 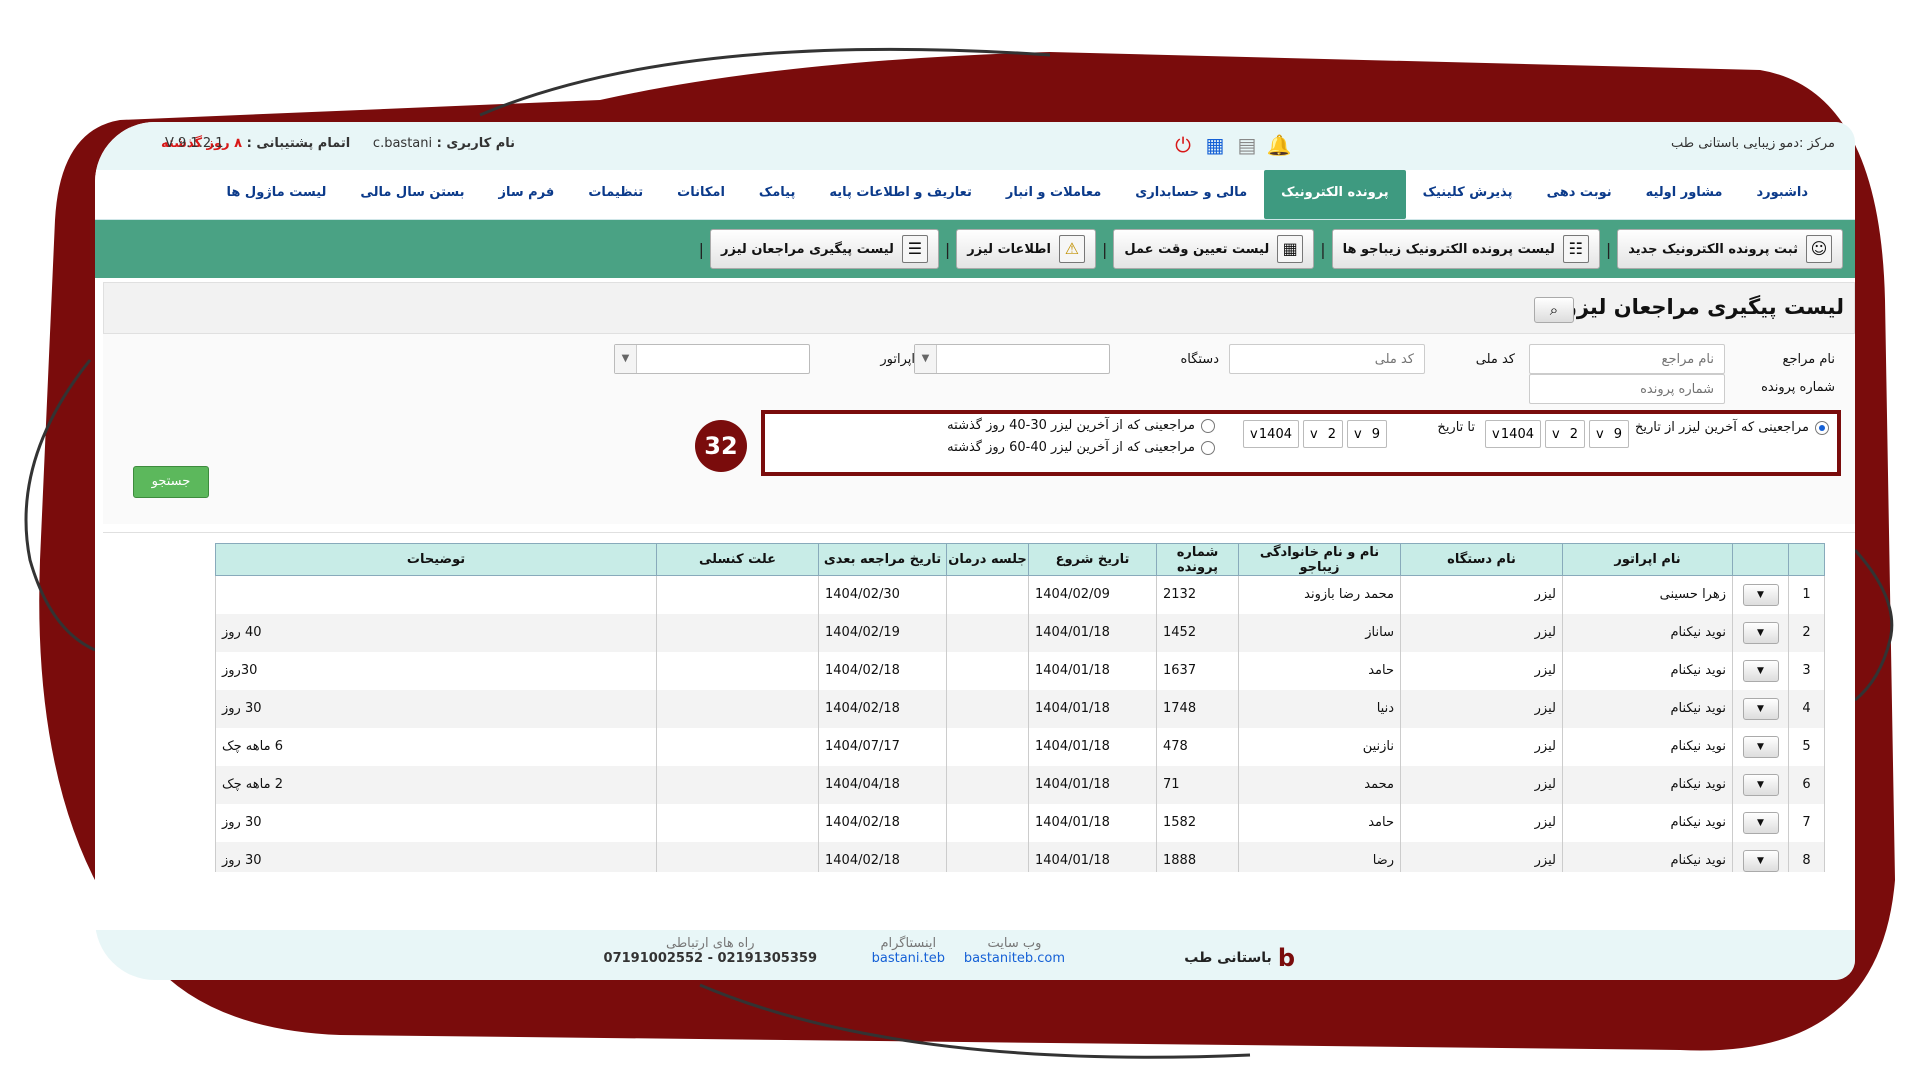 I want to click on header-client-name: نام و نام خانوادگی زیباجو, so click(x=1319, y=559).